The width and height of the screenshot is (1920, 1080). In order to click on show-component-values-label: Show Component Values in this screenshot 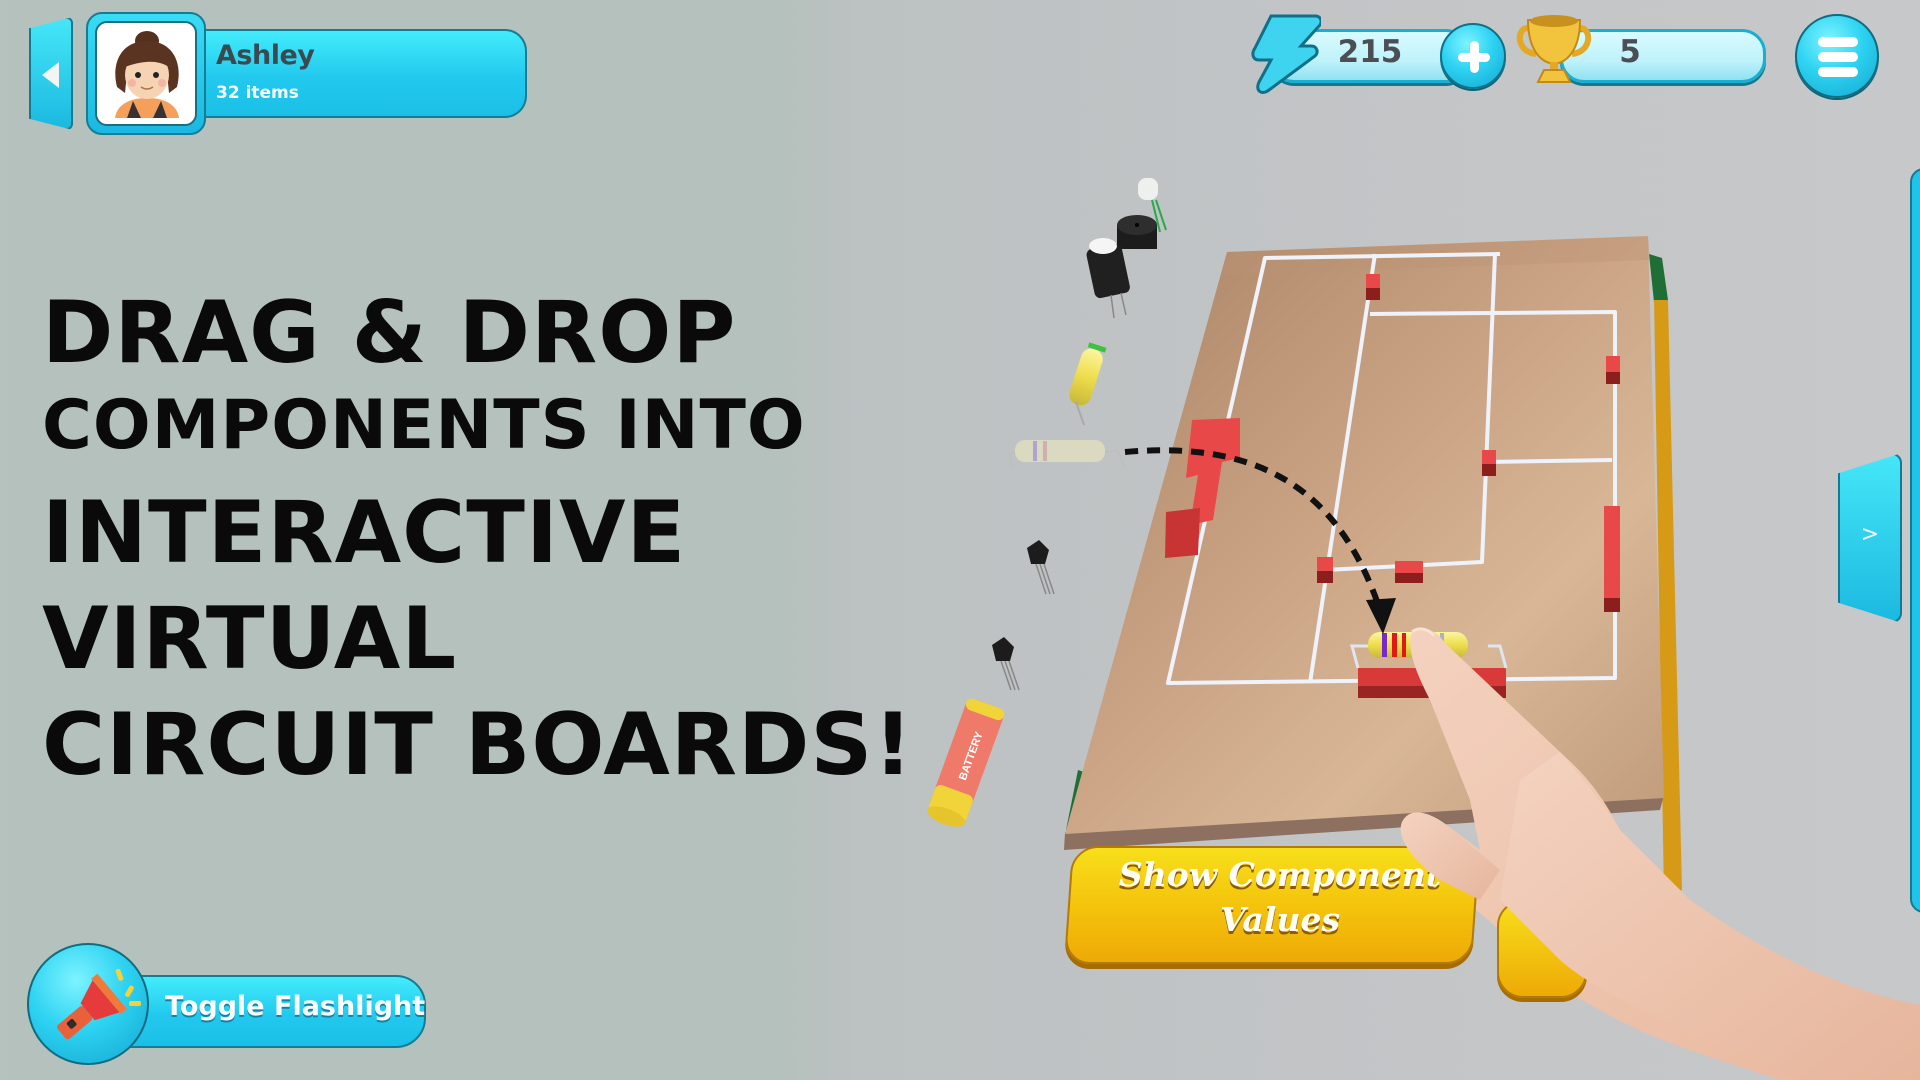, I will do `click(1280, 897)`.